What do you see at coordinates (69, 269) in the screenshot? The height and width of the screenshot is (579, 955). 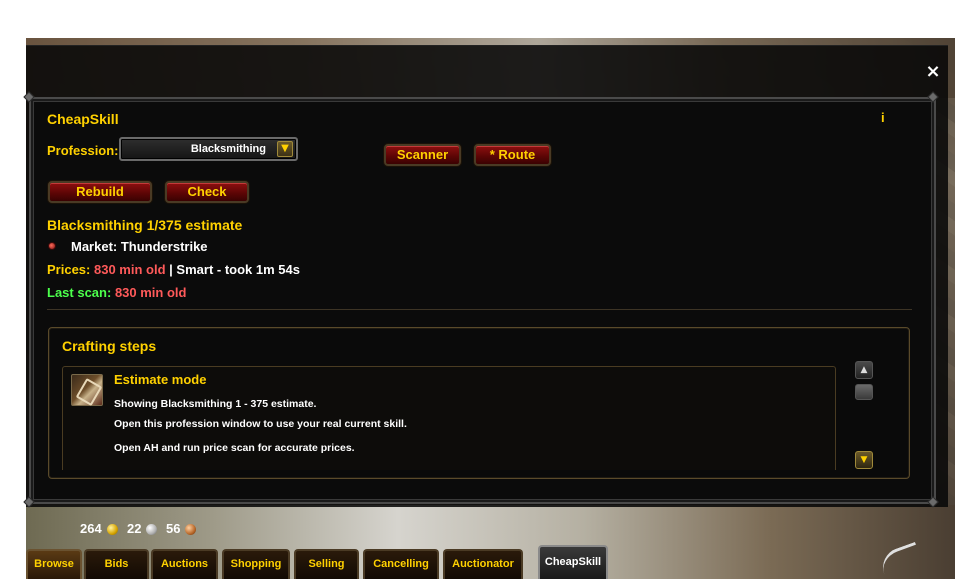 I see `prices-label: Prices:` at bounding box center [69, 269].